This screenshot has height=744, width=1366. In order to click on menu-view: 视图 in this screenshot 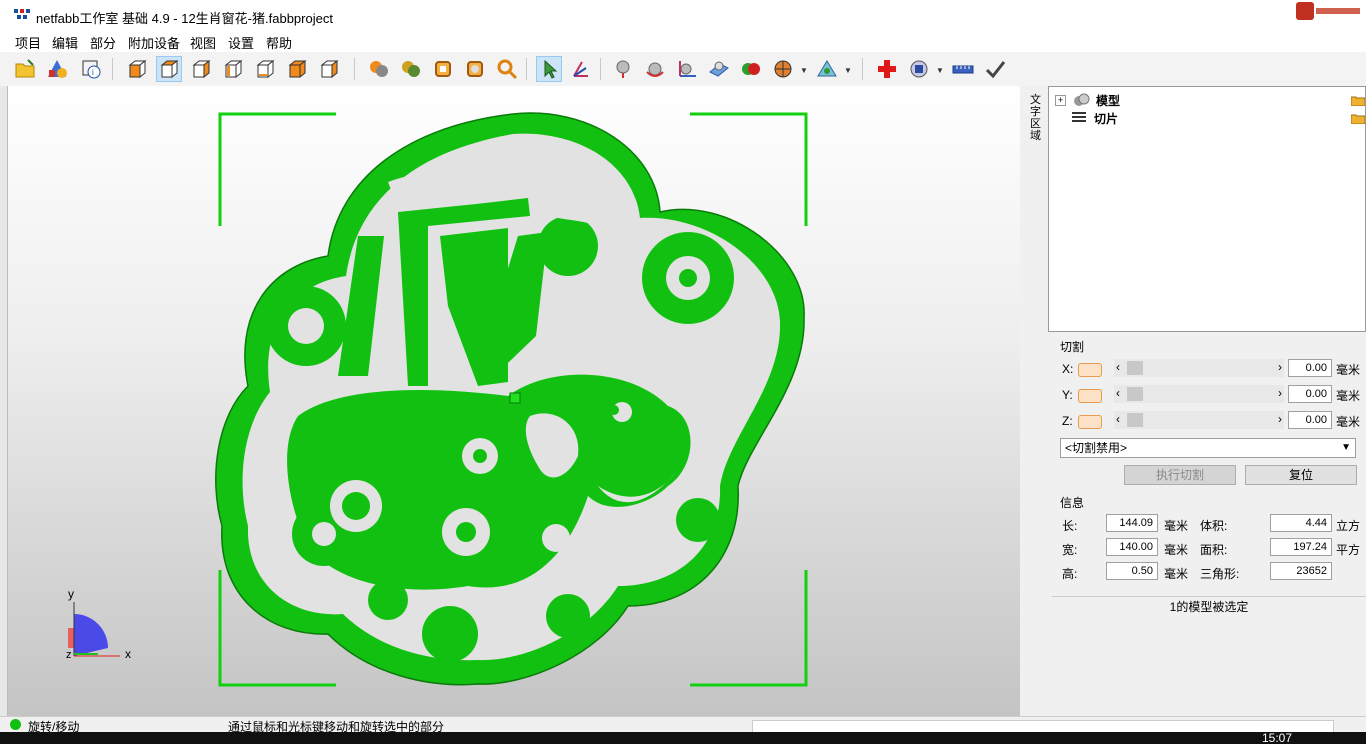, I will do `click(203, 42)`.